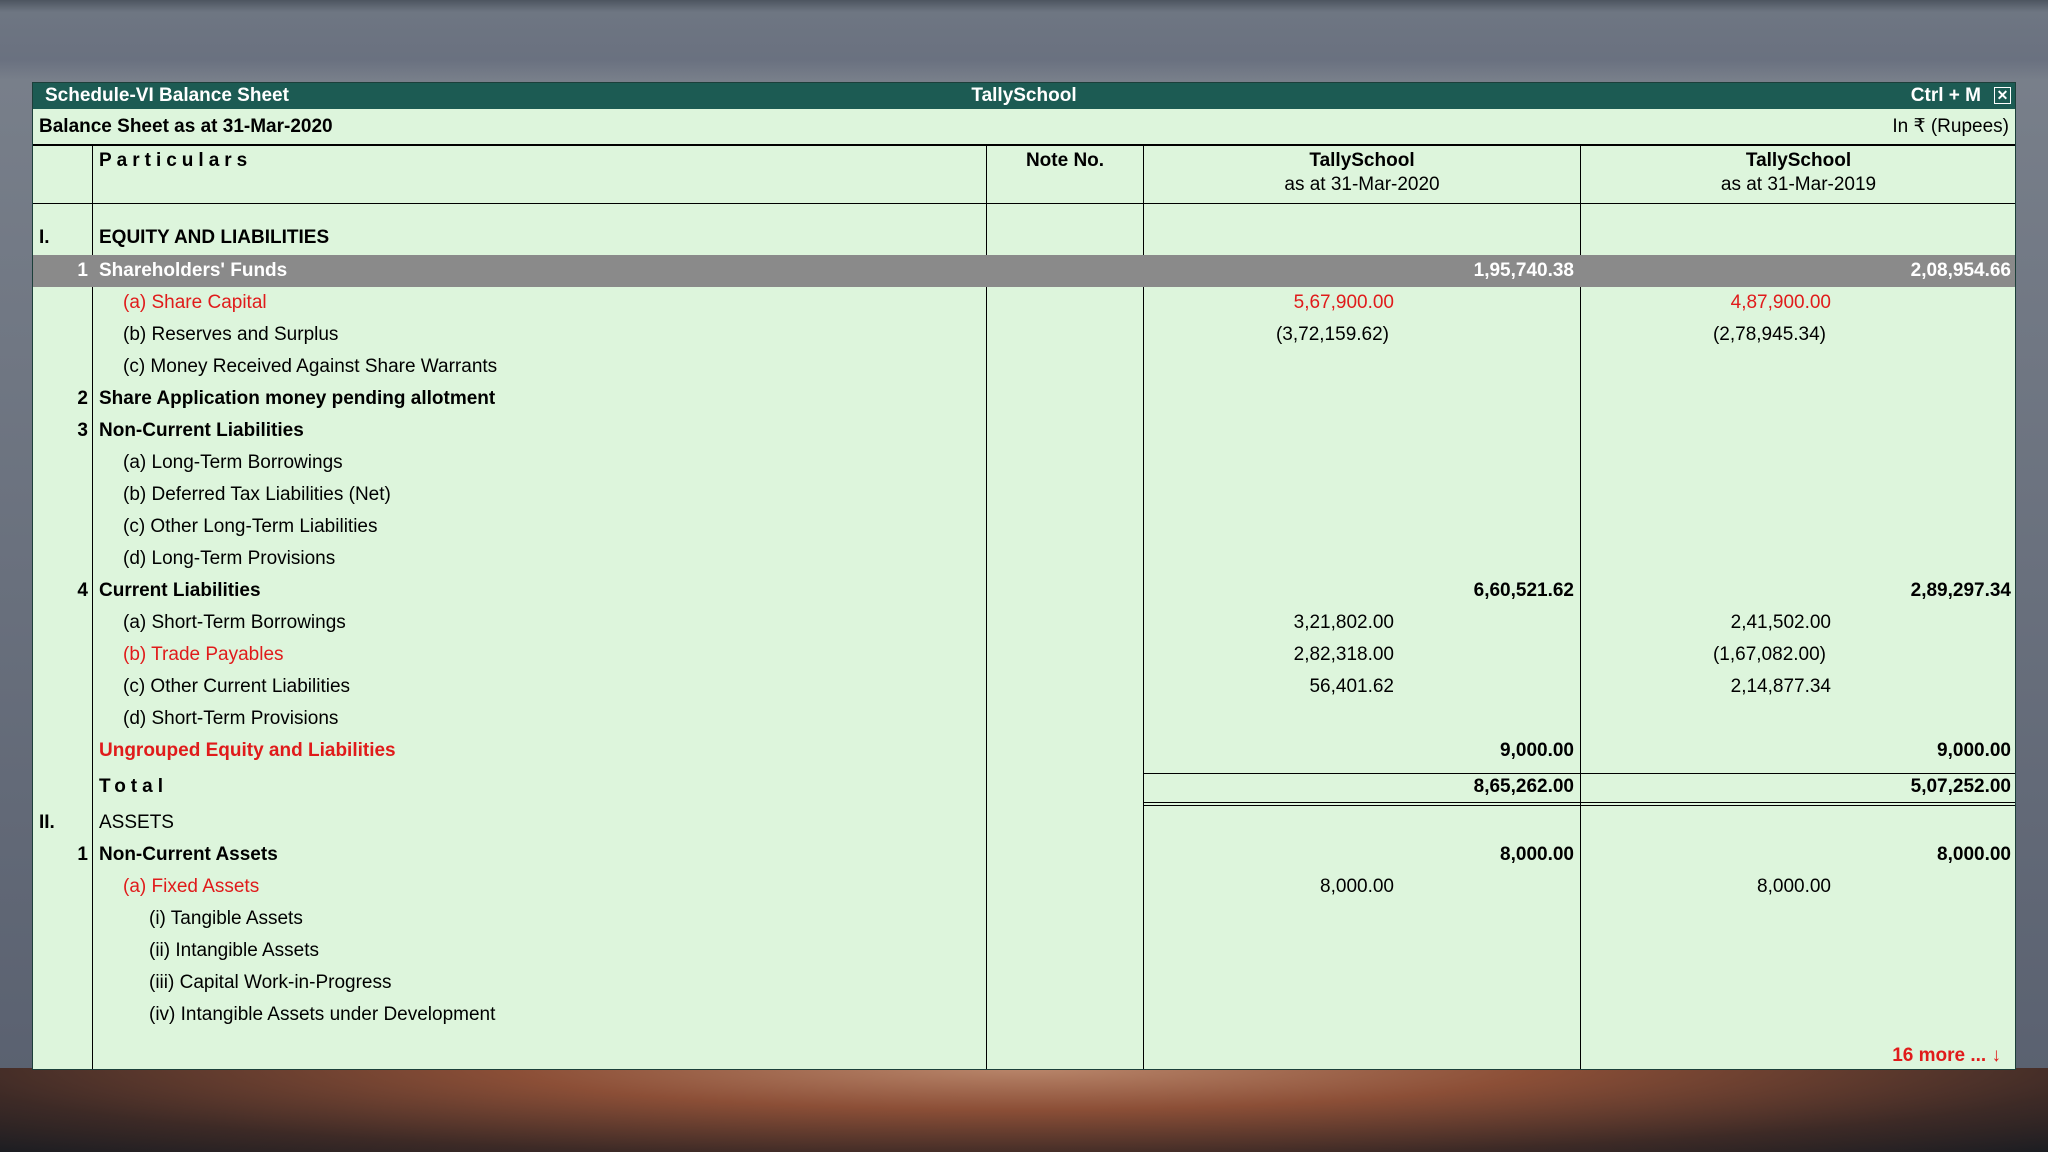  I want to click on total-line-bottom-double, so click(1579, 805).